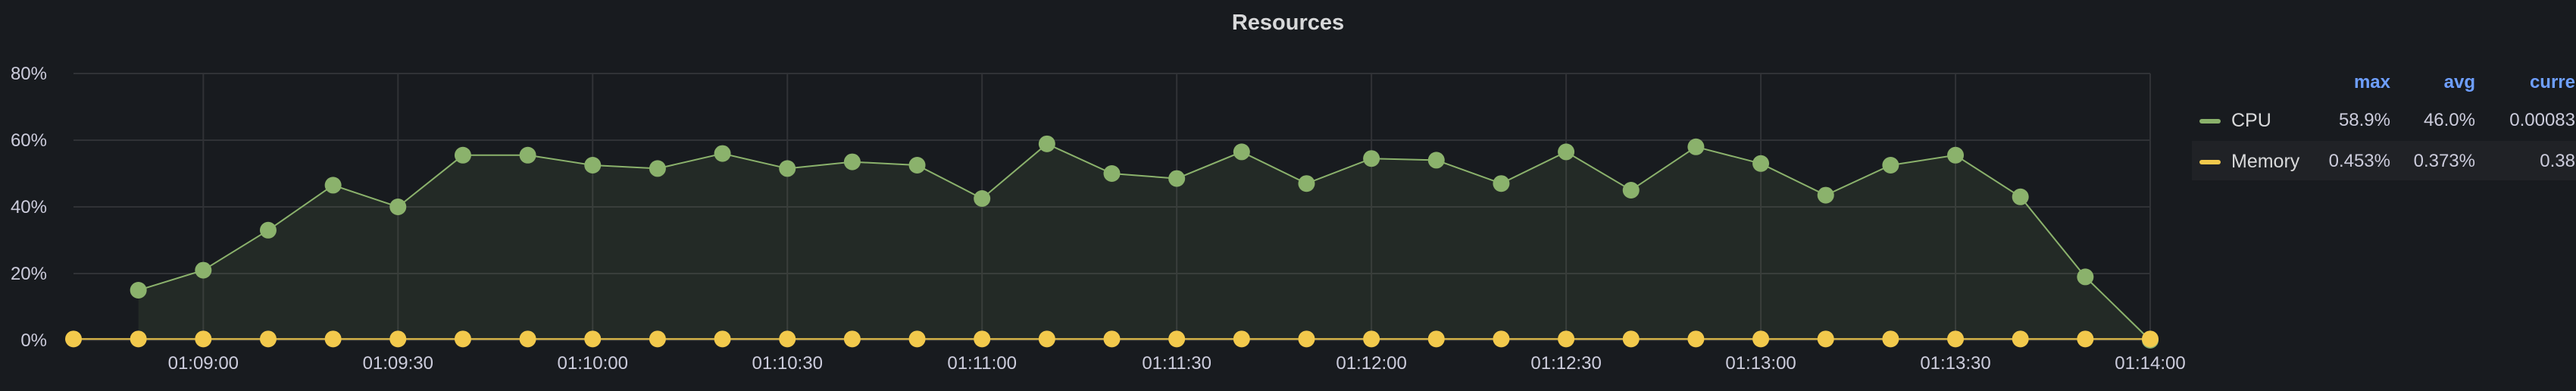  What do you see at coordinates (787, 363) in the screenshot?
I see `x-tick-label: 01:10:30` at bounding box center [787, 363].